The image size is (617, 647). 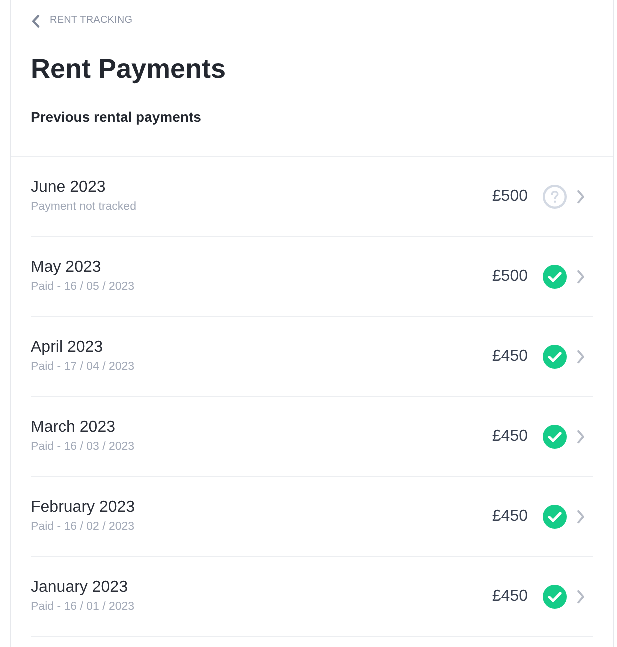 I want to click on payment-detail: Paid - 17 / 04 / 2023, so click(x=83, y=367).